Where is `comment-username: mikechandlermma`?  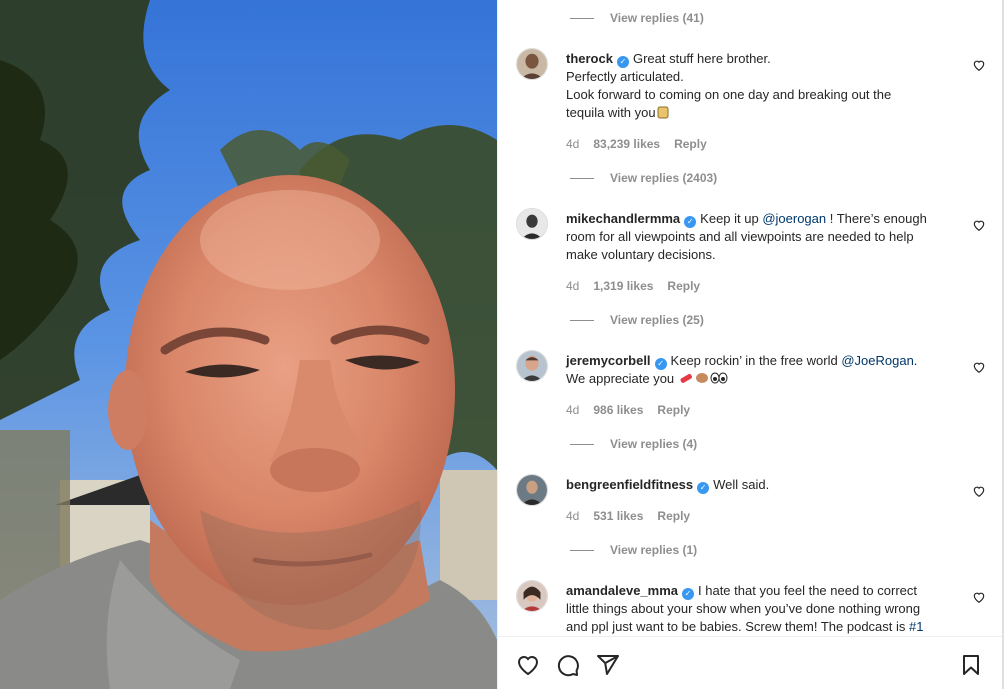
comment-username: mikechandlermma is located at coordinates (623, 218).